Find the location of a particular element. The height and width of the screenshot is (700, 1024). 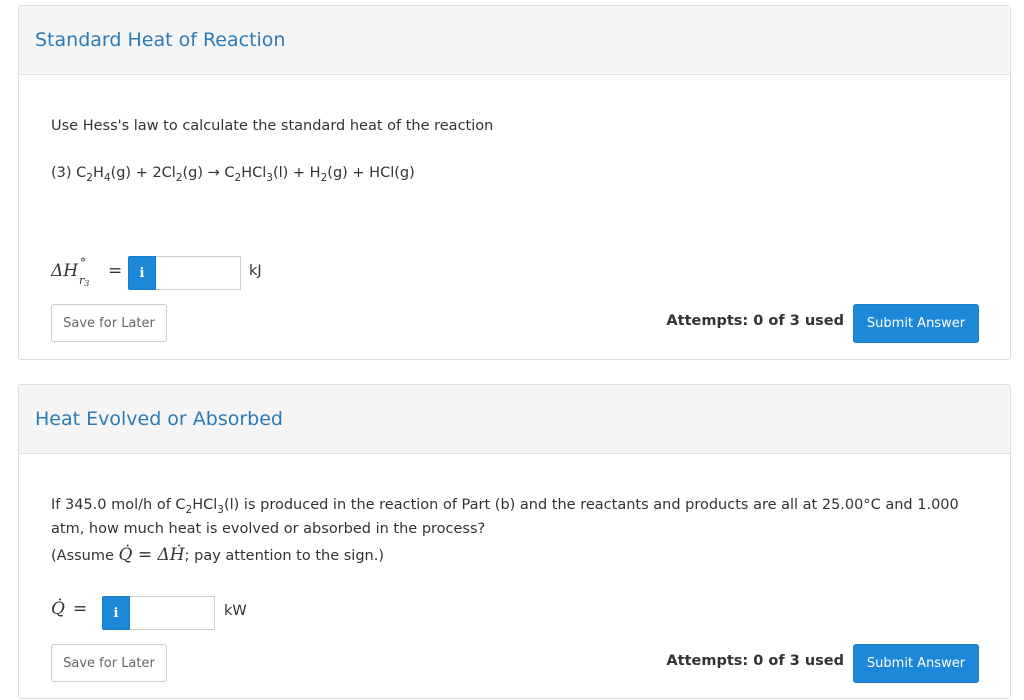

unit-label: kJ is located at coordinates (255, 271).